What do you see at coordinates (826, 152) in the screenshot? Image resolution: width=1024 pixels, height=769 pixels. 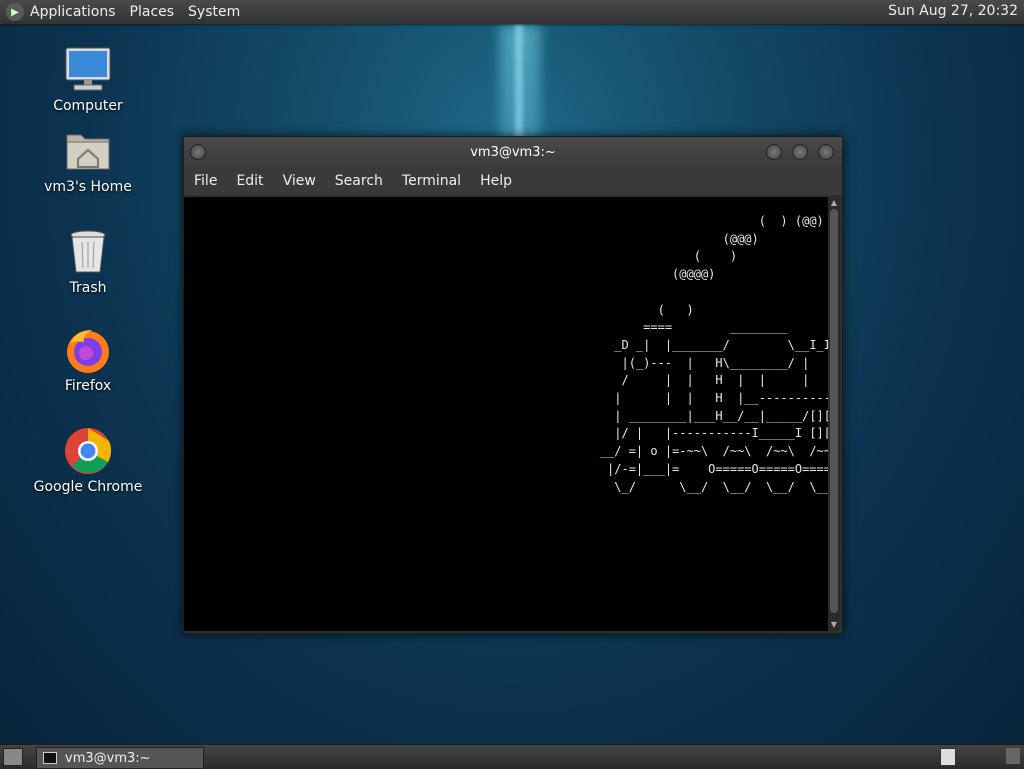 I see `close-button` at bounding box center [826, 152].